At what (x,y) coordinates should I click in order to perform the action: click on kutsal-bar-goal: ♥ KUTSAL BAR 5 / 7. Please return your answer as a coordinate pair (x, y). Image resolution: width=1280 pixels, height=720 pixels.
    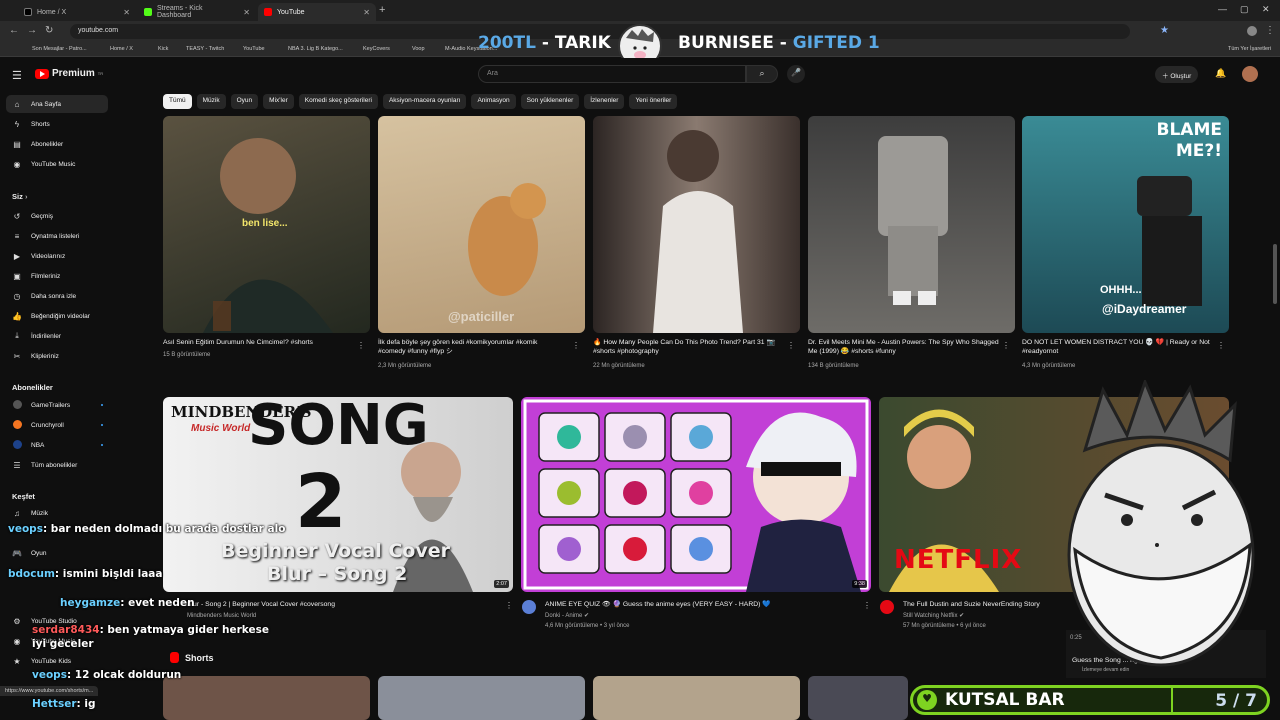
    Looking at the image, I should click on (1090, 700).